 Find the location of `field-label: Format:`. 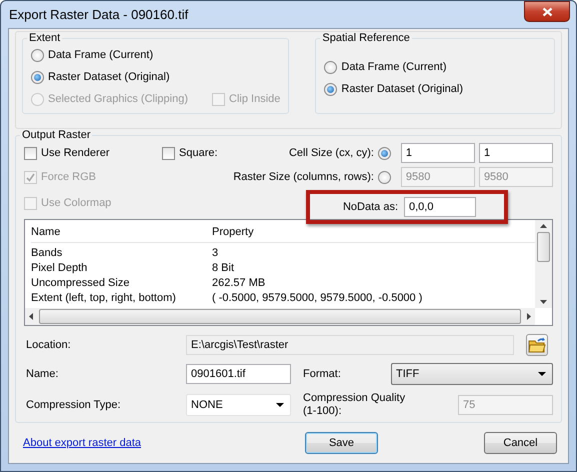

field-label: Format: is located at coordinates (322, 374).